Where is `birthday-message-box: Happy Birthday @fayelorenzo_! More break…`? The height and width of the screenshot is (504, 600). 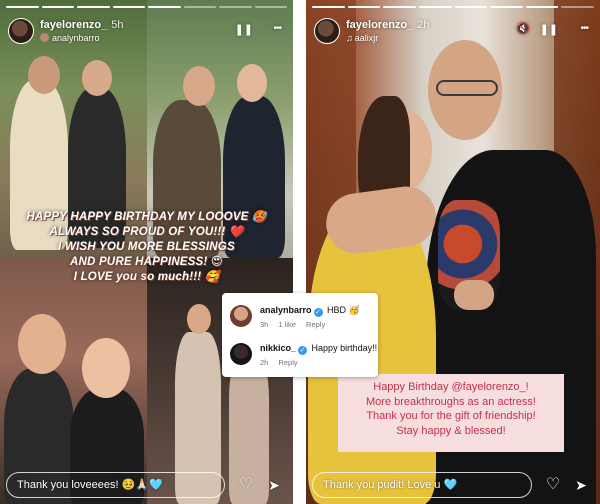
birthday-message-box: Happy Birthday @fayelorenzo_! More break… is located at coordinates (451, 413).